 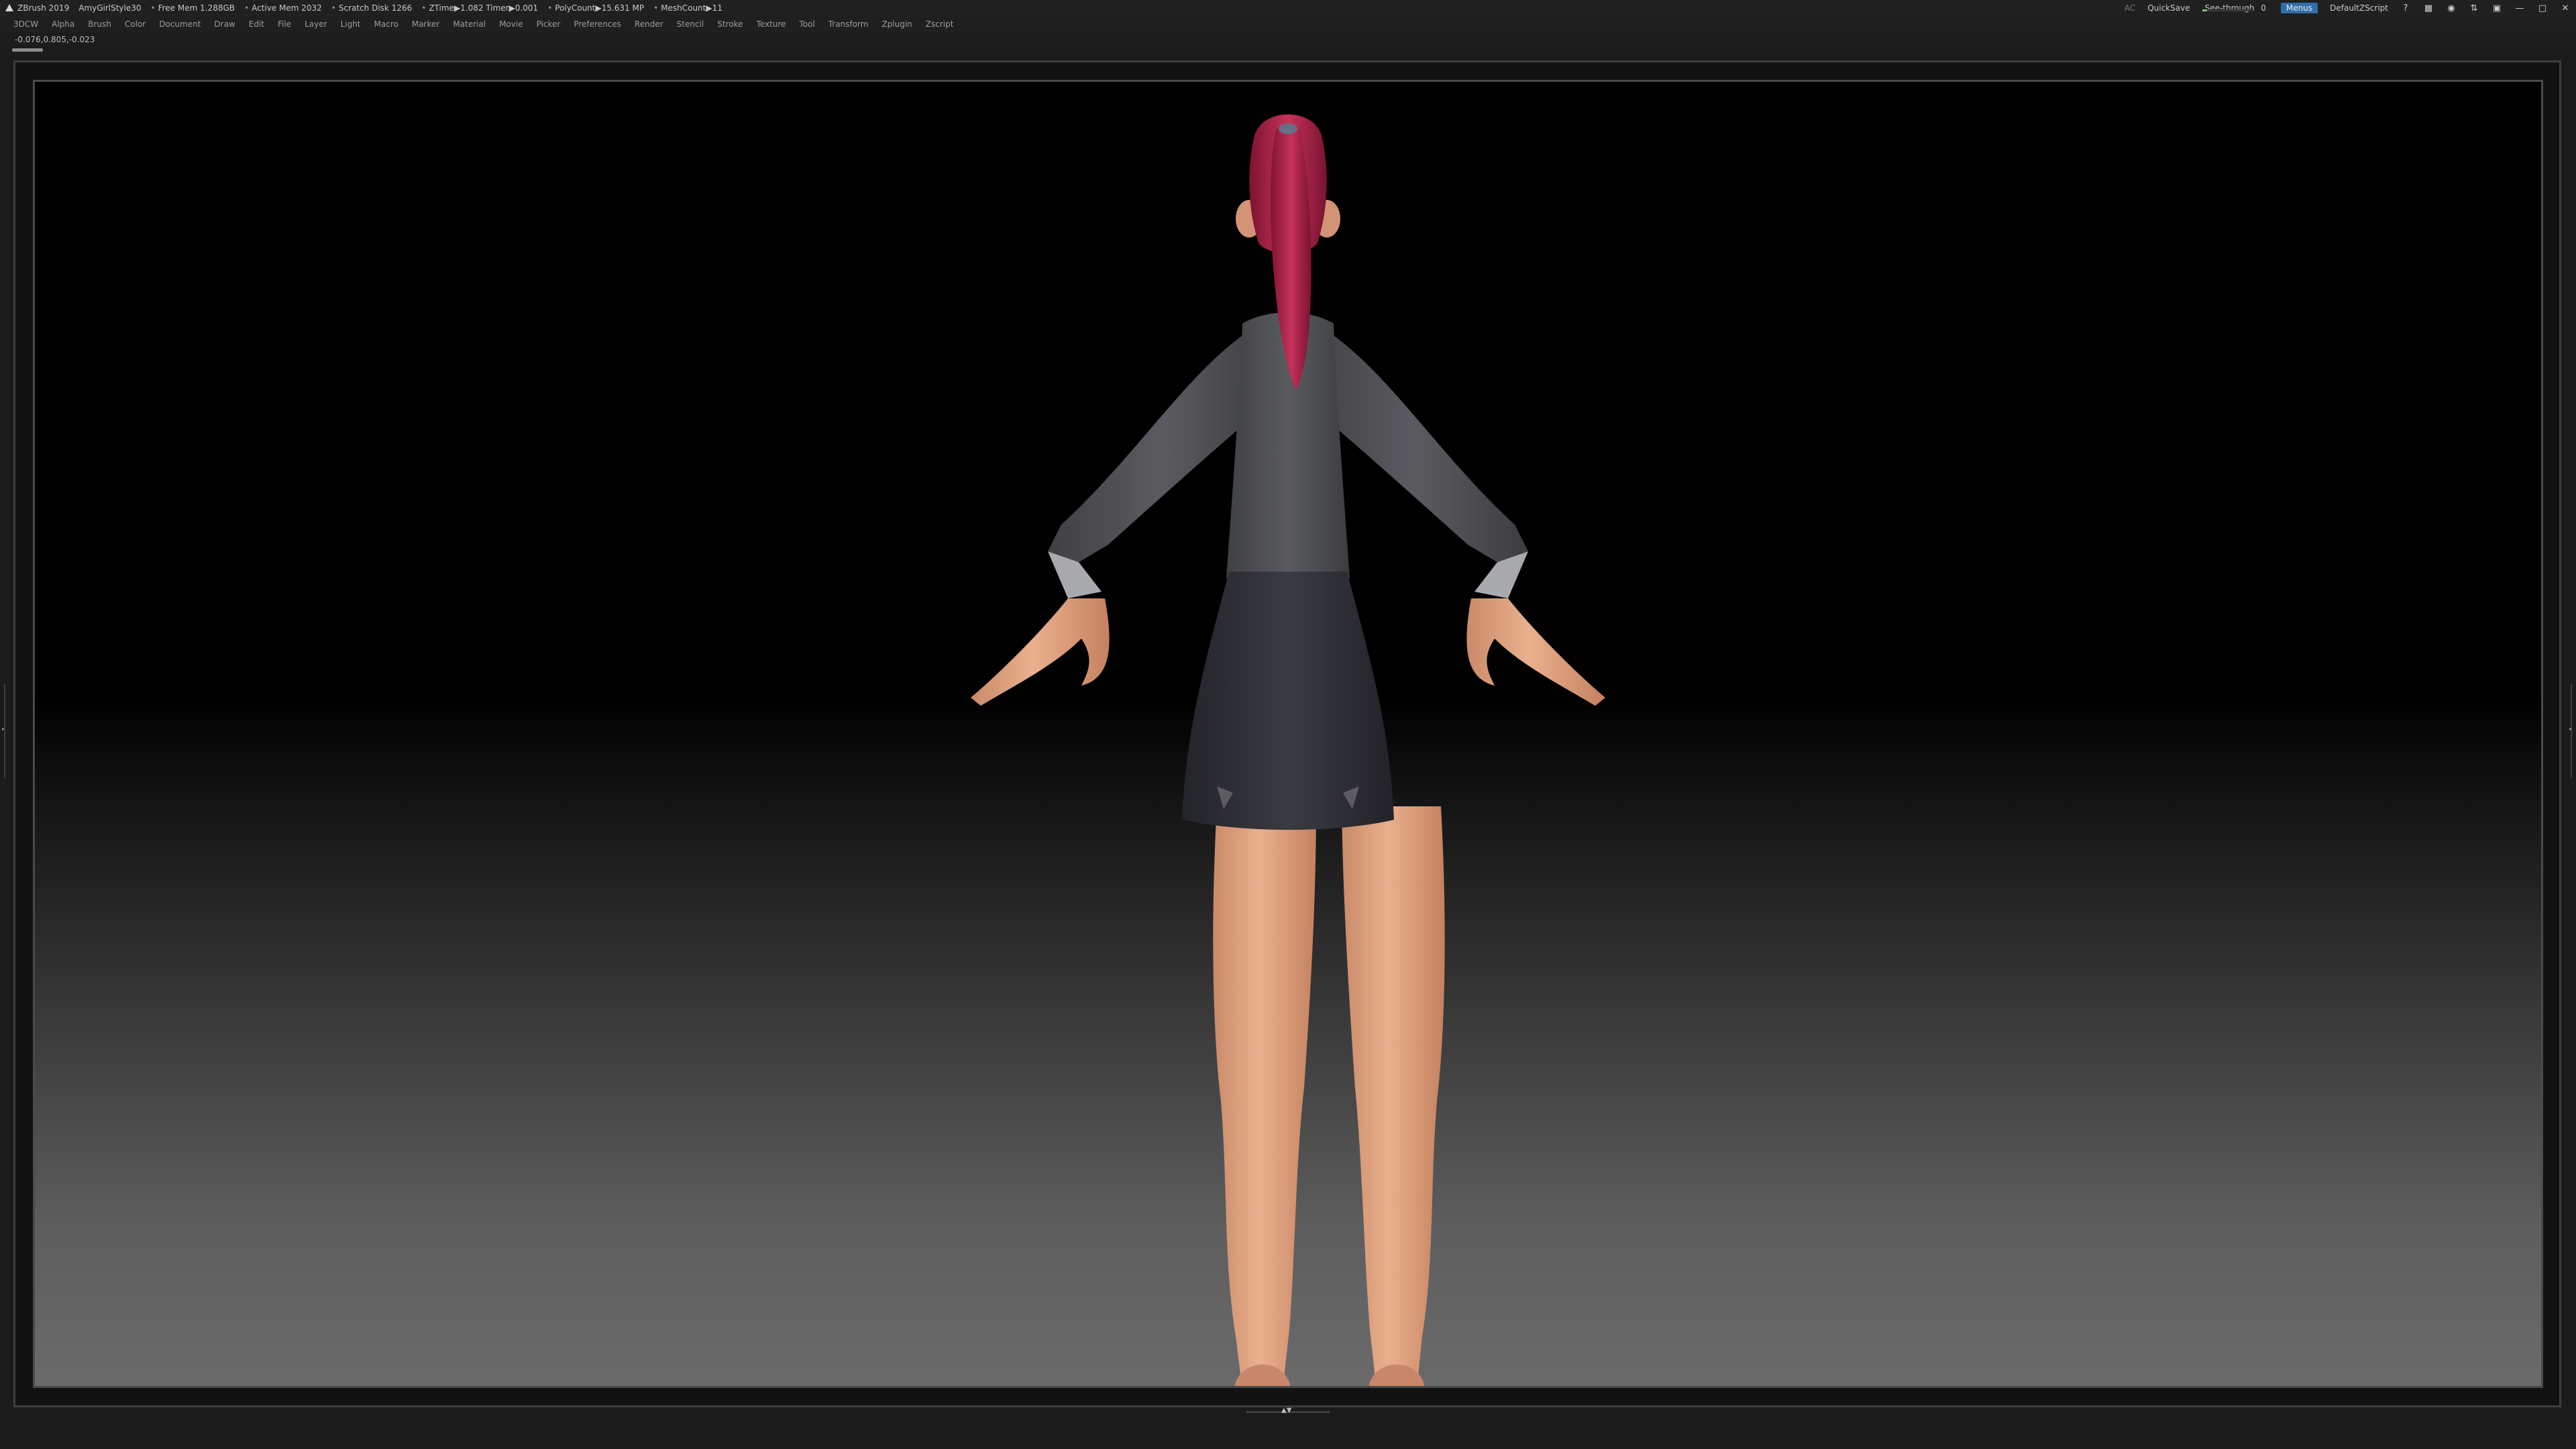 What do you see at coordinates (940, 24) in the screenshot?
I see `menu-item-zscript: Zscript` at bounding box center [940, 24].